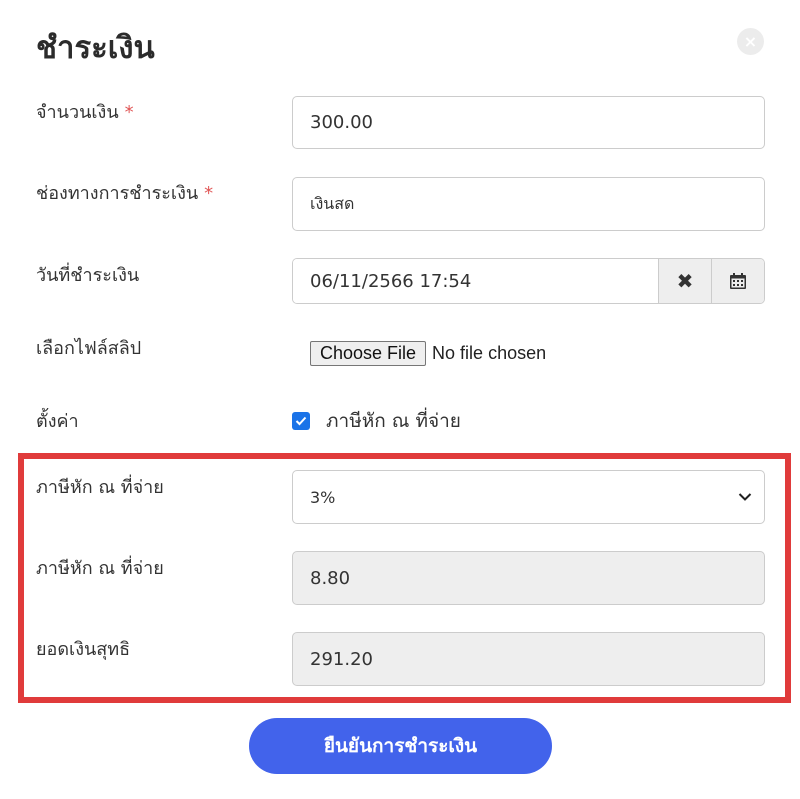 The image size is (800, 799). I want to click on amount-label: จำนวนเงิน *, so click(85, 112).